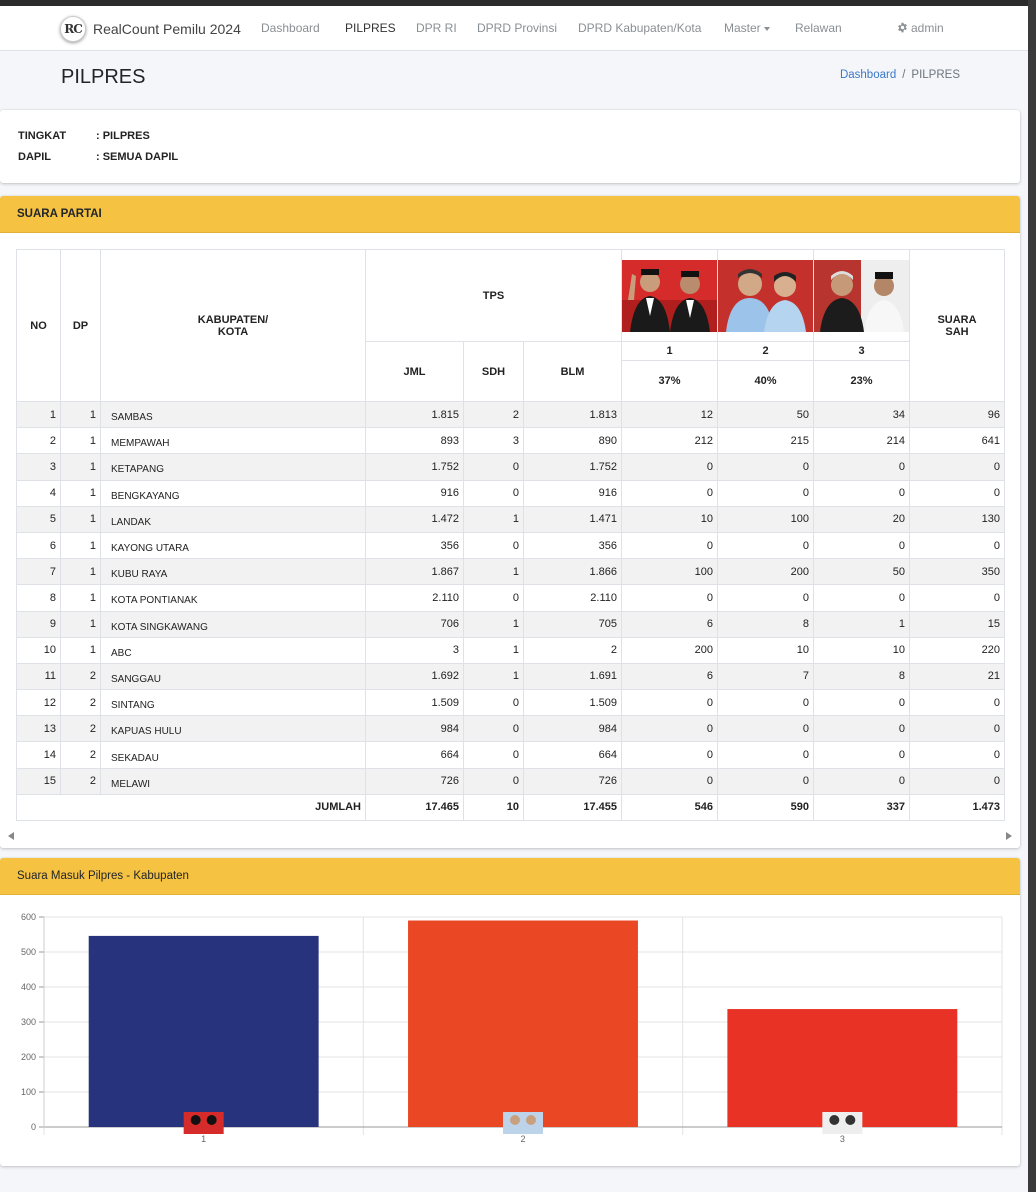 The width and height of the screenshot is (1036, 1192). I want to click on row-suara-sah: 350, so click(957, 572).